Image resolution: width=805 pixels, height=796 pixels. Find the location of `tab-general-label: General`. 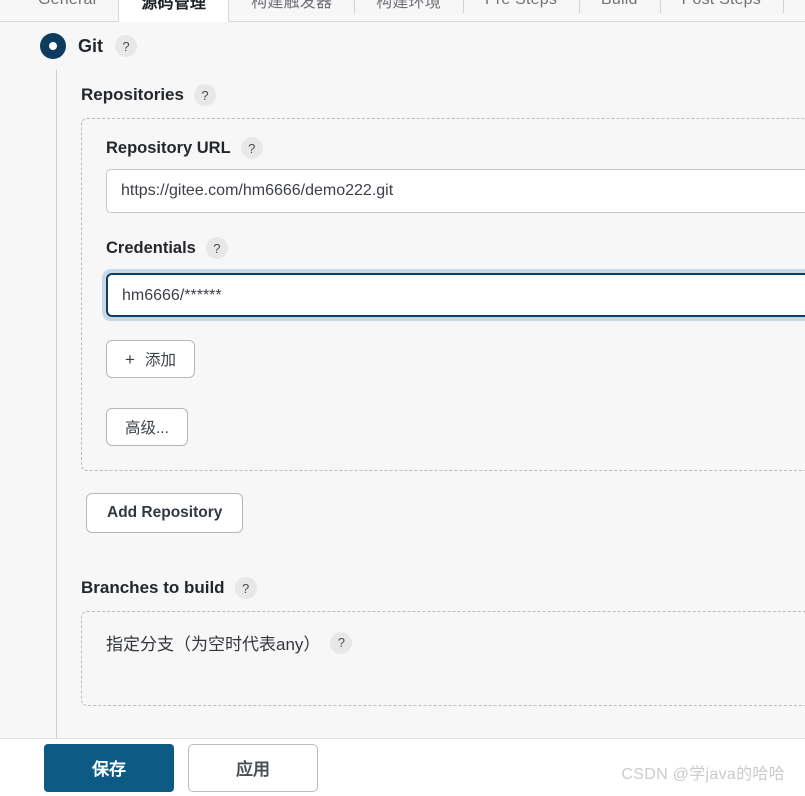

tab-general-label: General is located at coordinates (67, 4).